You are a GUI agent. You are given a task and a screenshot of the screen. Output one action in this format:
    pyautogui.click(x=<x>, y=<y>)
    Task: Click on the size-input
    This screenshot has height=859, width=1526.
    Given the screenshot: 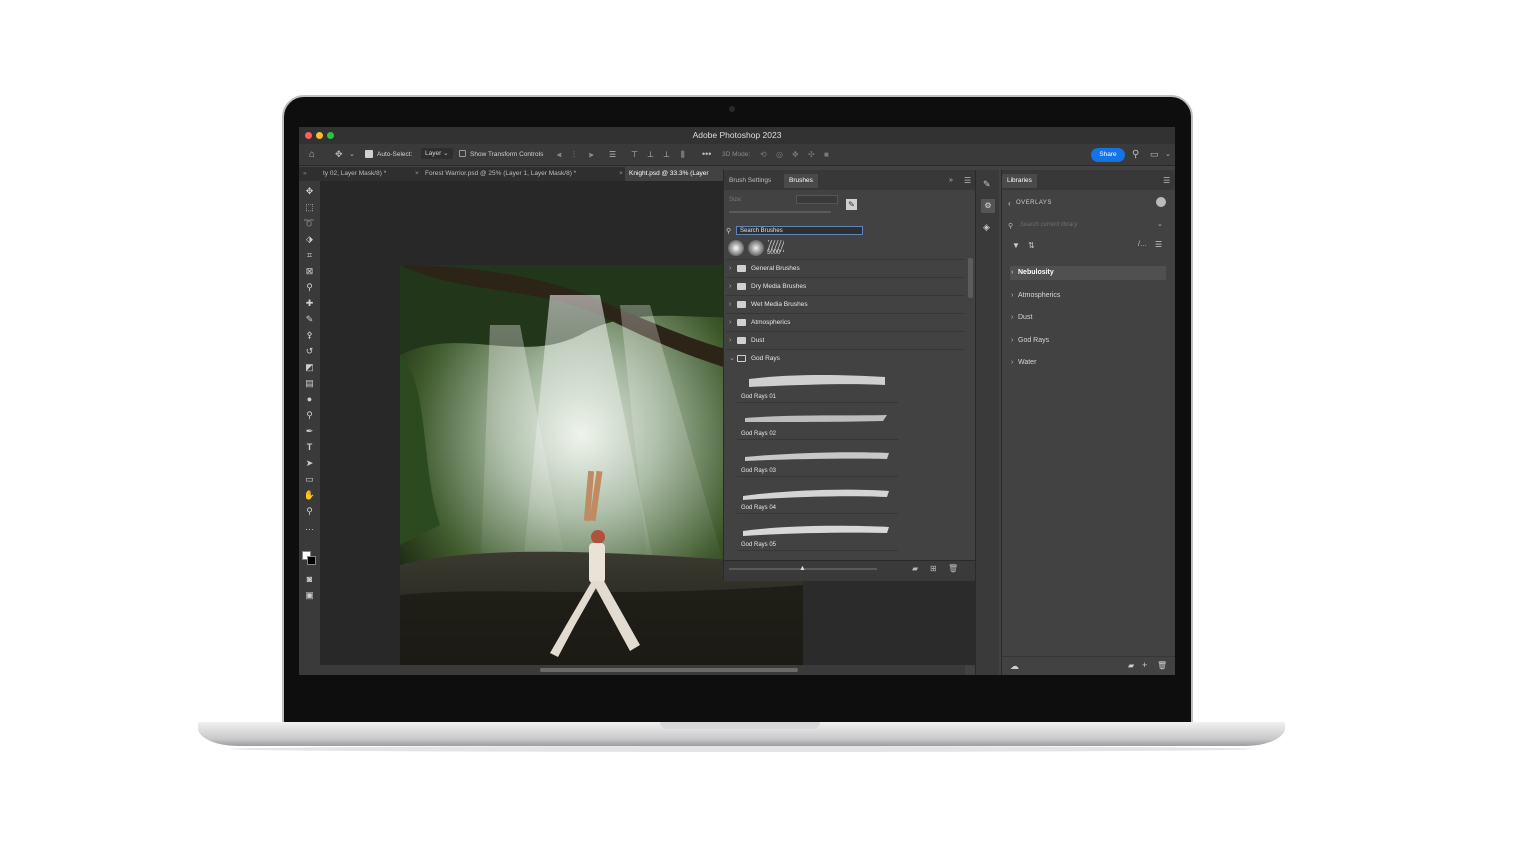 What is the action you would take?
    pyautogui.click(x=817, y=199)
    